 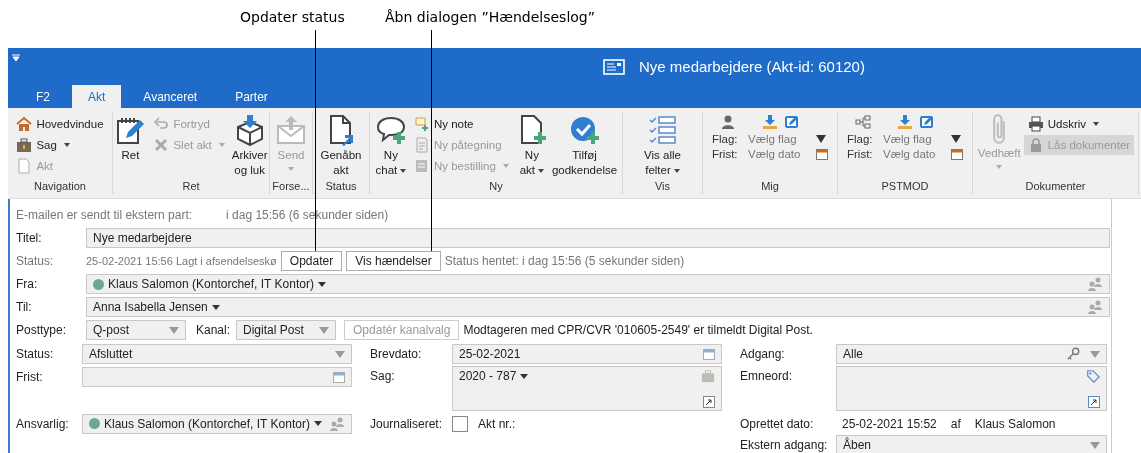 I want to click on field-label: Journaliseret:, so click(x=407, y=423).